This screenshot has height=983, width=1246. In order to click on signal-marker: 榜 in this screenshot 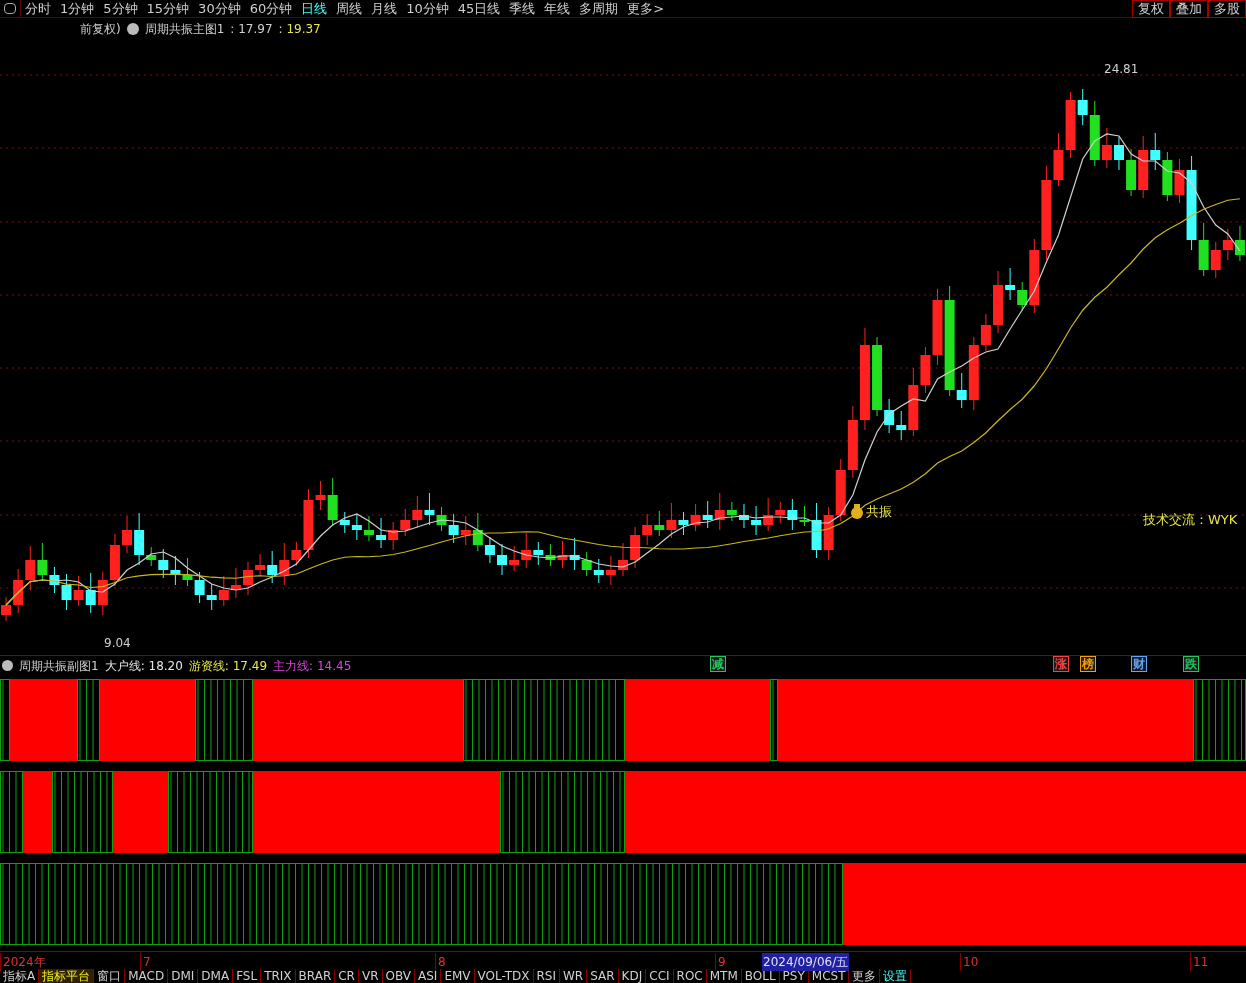, I will do `click(1088, 664)`.